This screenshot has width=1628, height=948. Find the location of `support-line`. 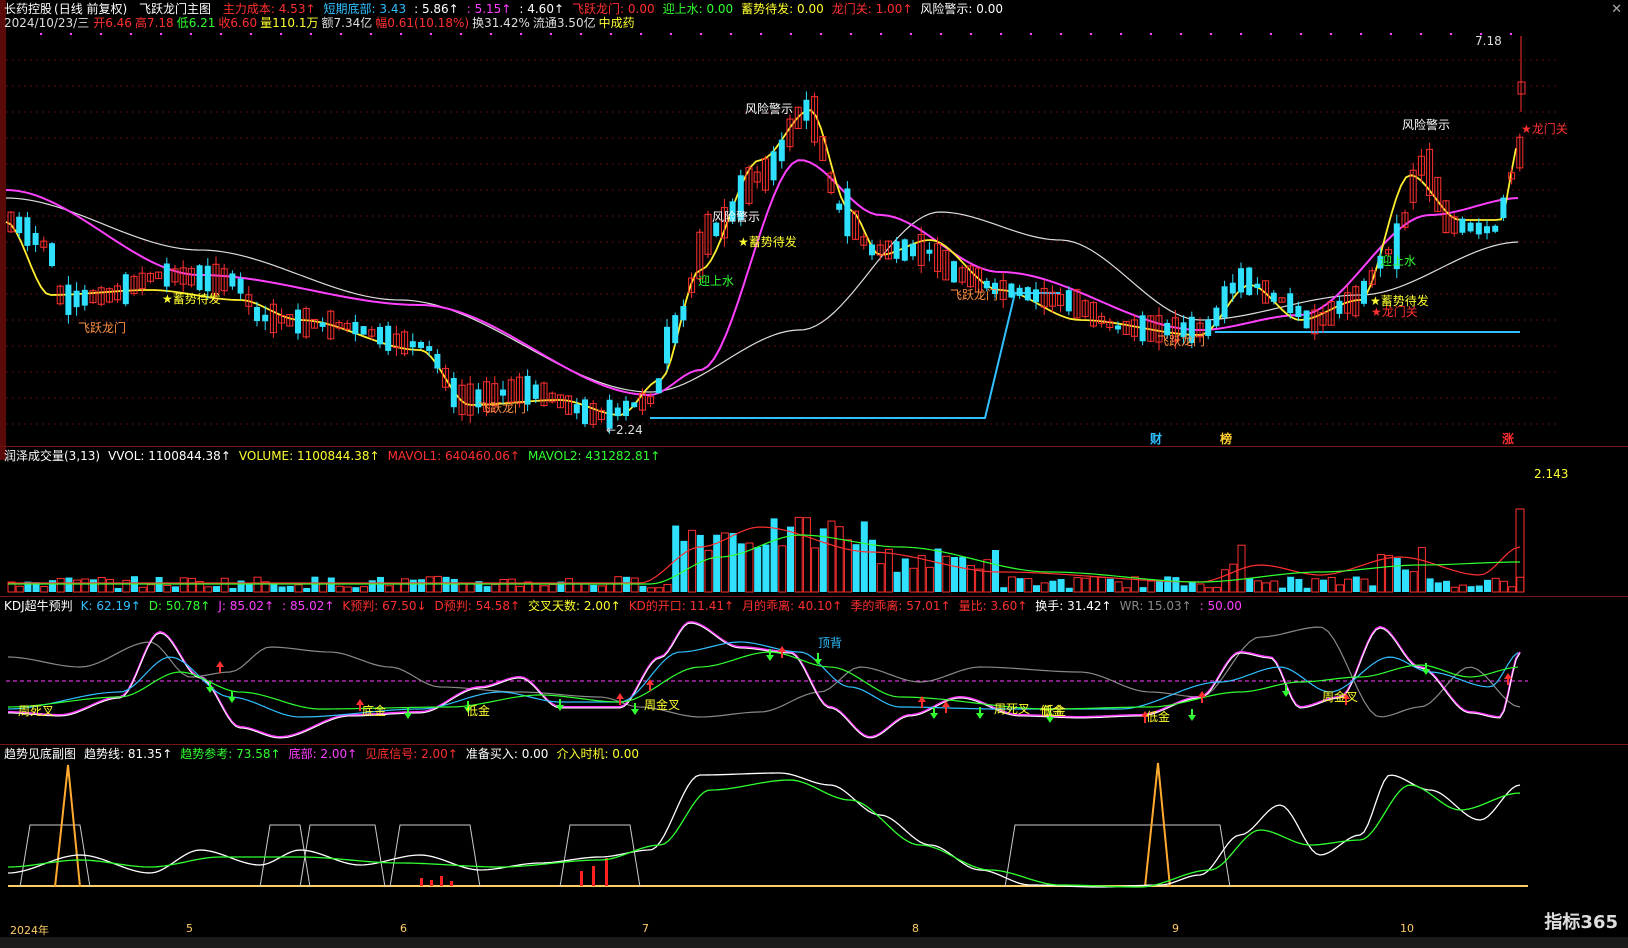

support-line is located at coordinates (855, 355).